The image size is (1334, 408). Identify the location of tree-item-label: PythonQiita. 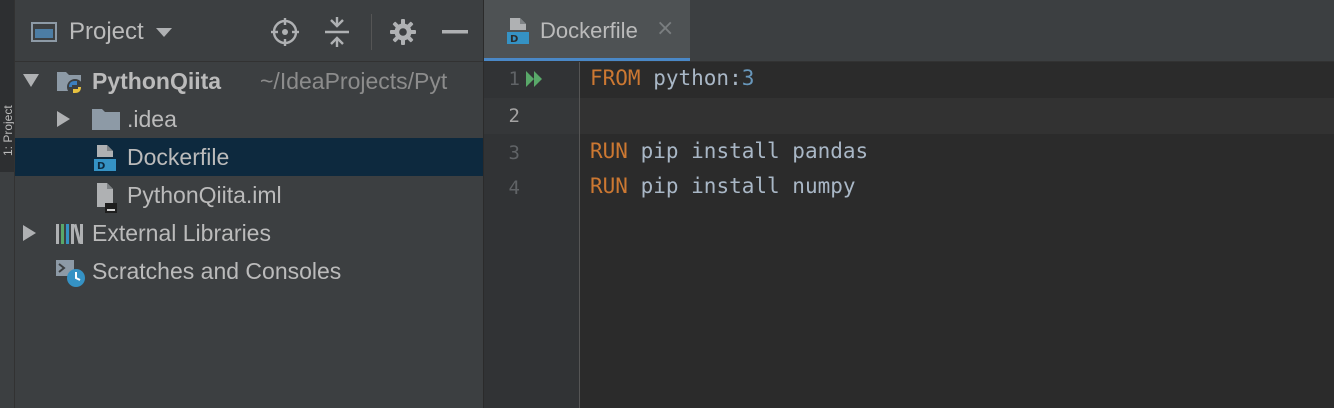
(157, 81).